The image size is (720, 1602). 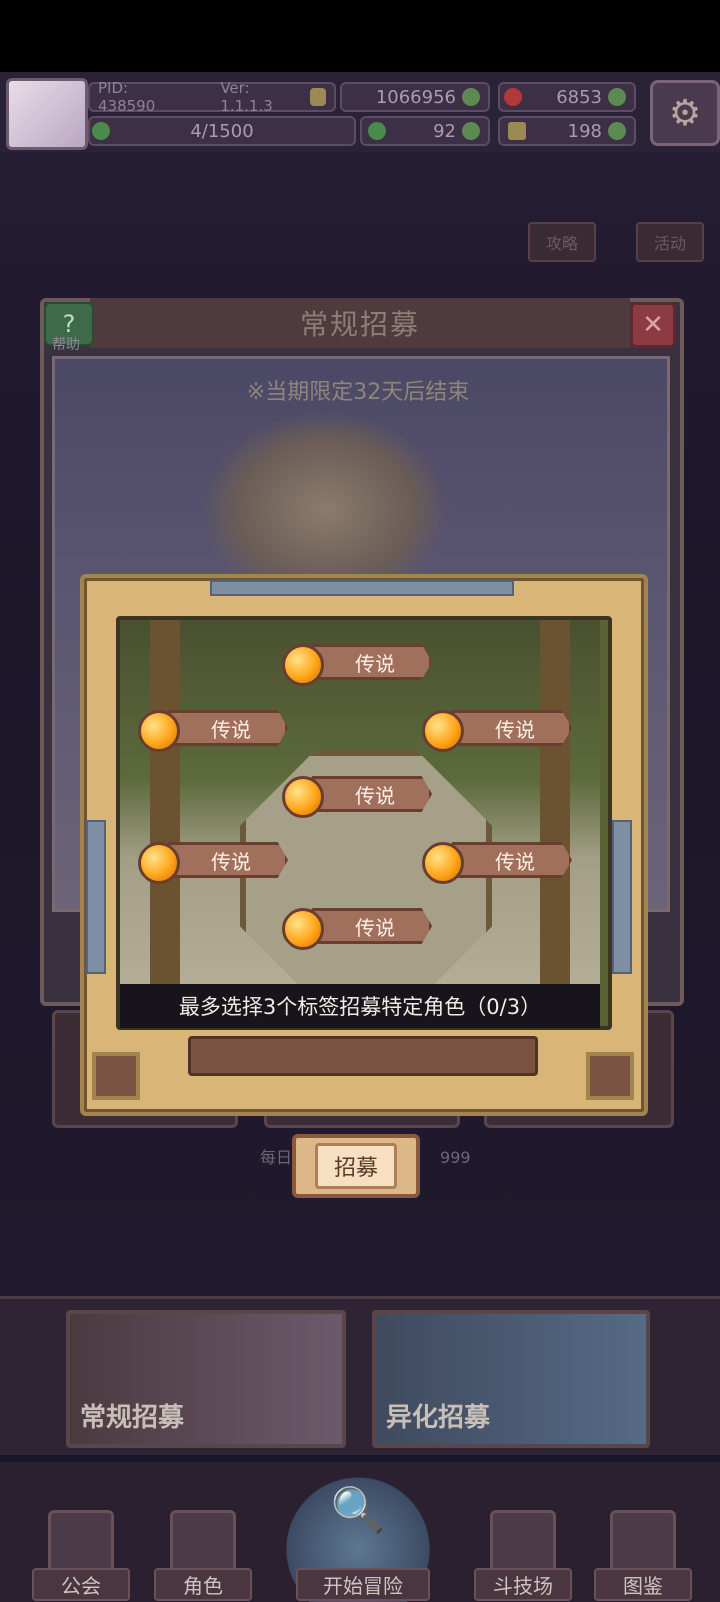 I want to click on add-keys-icon, so click(x=617, y=131).